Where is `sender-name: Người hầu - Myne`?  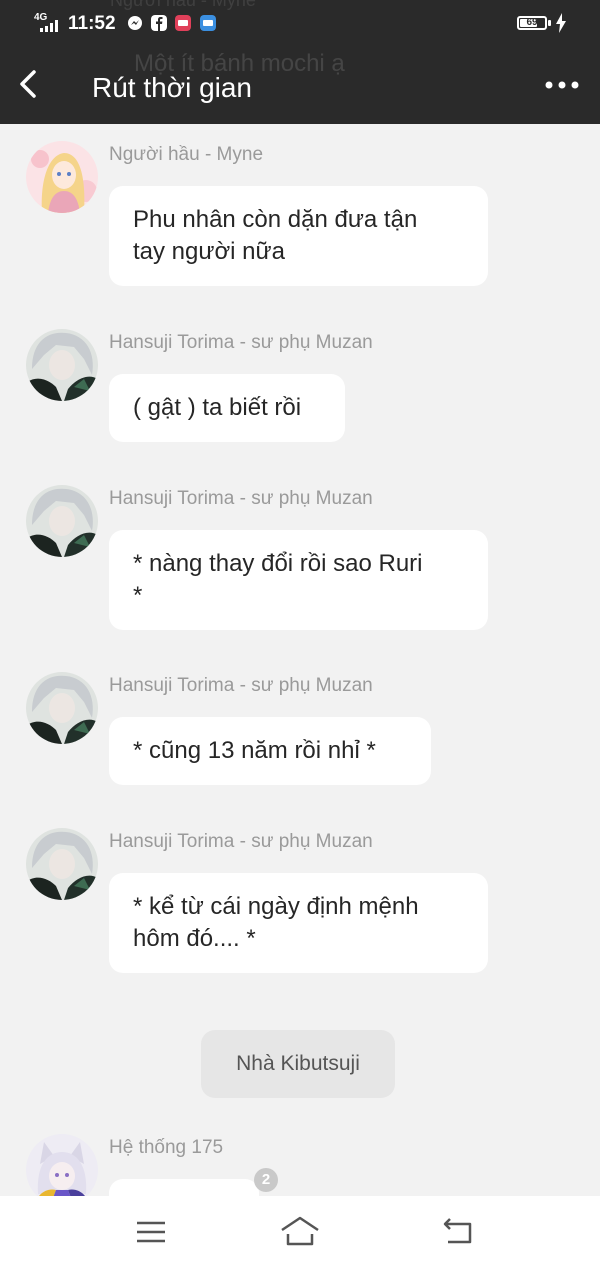
sender-name: Người hầu - Myne is located at coordinates (186, 154).